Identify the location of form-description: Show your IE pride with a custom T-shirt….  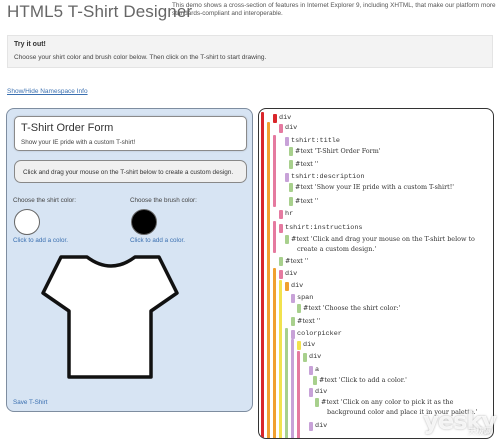
(78, 142).